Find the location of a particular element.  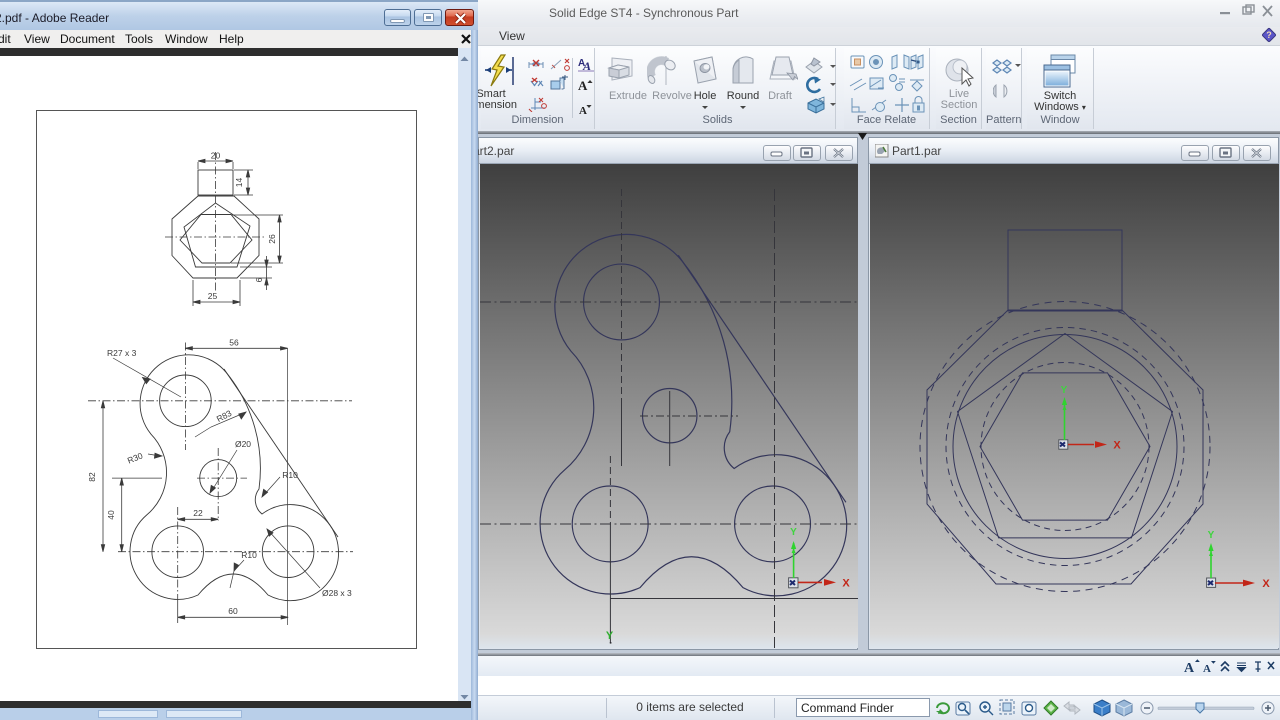

svg-text: 40 is located at coordinates (111, 515).